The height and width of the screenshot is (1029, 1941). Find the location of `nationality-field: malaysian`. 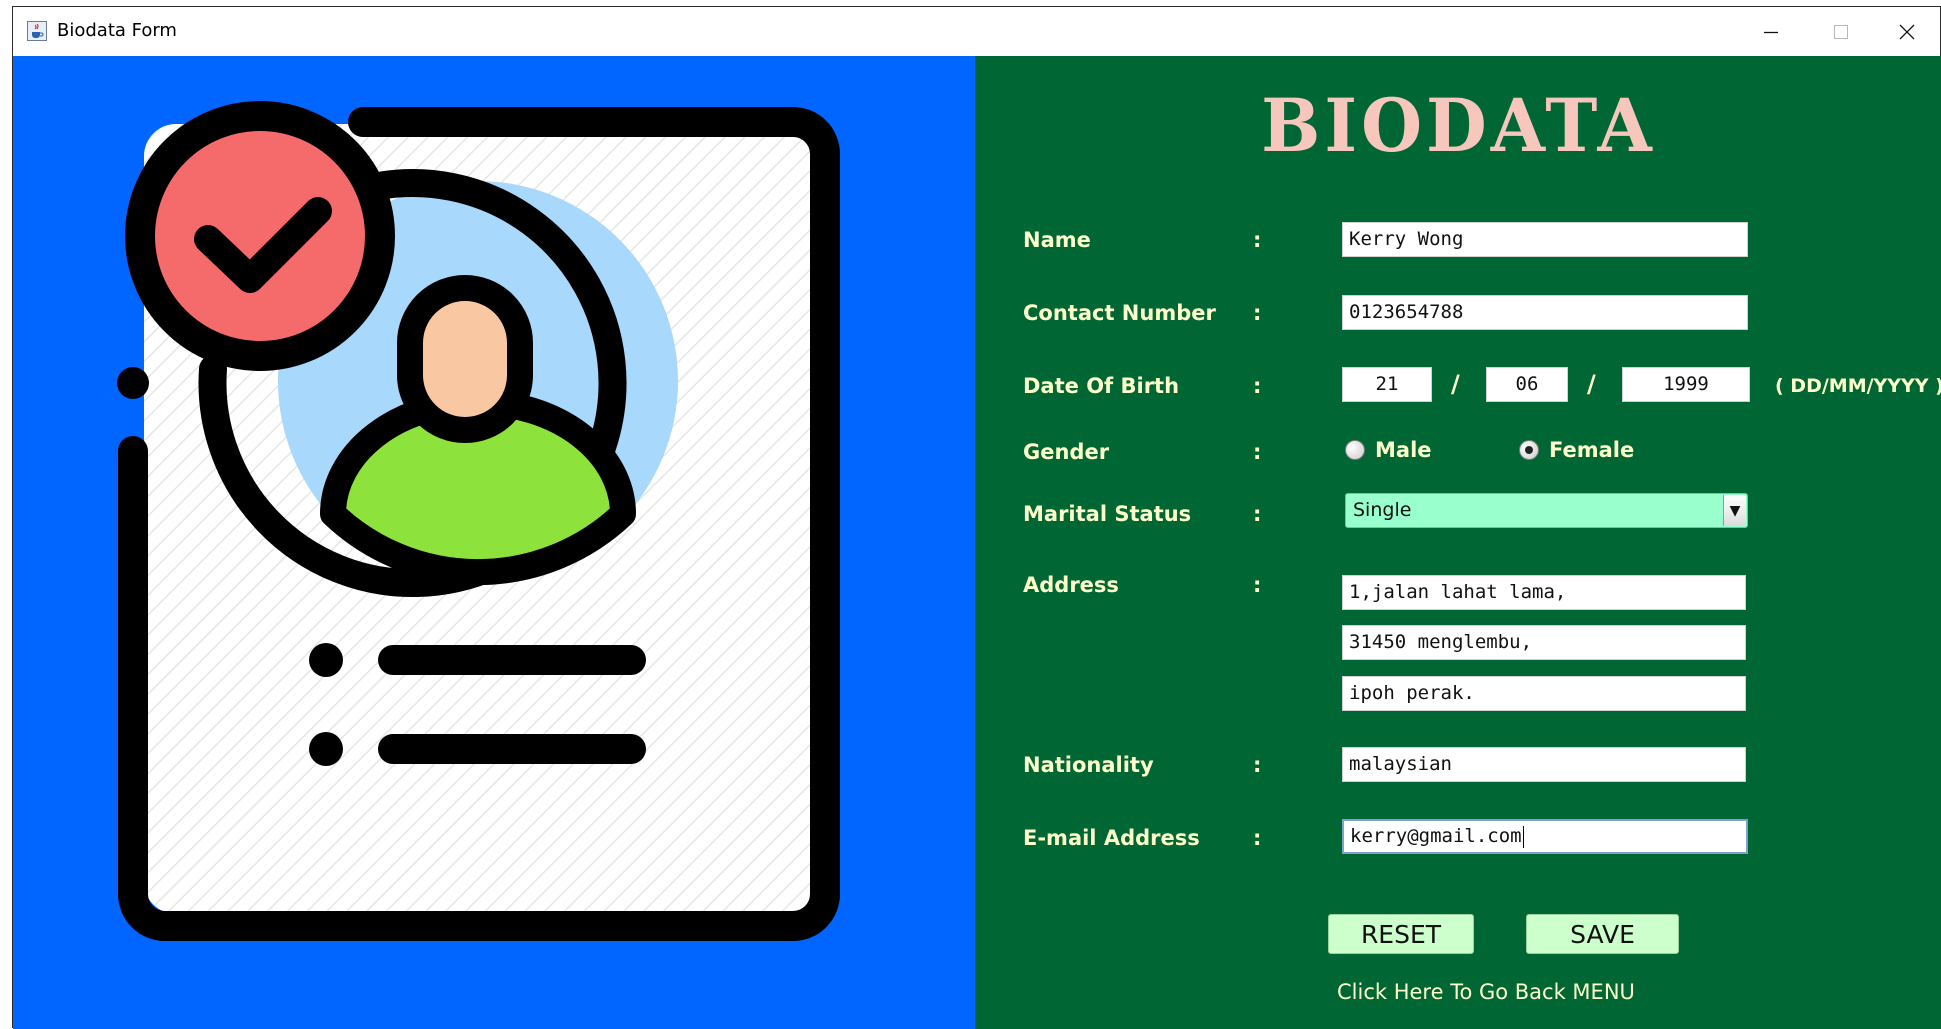

nationality-field: malaysian is located at coordinates (1544, 764).